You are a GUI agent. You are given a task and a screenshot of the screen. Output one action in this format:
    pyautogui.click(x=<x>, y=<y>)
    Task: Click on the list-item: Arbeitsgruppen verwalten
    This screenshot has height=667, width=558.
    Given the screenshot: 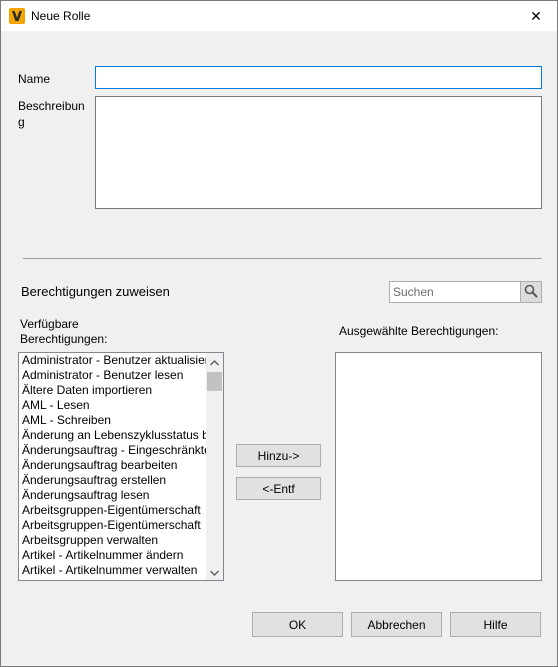 What is the action you would take?
    pyautogui.click(x=113, y=540)
    